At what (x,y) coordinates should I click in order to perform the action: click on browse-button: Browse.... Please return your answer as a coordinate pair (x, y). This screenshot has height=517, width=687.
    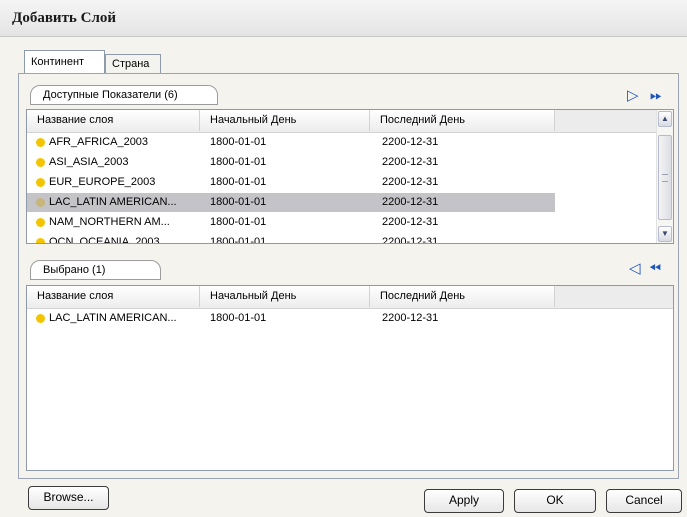
    Looking at the image, I should click on (68, 498).